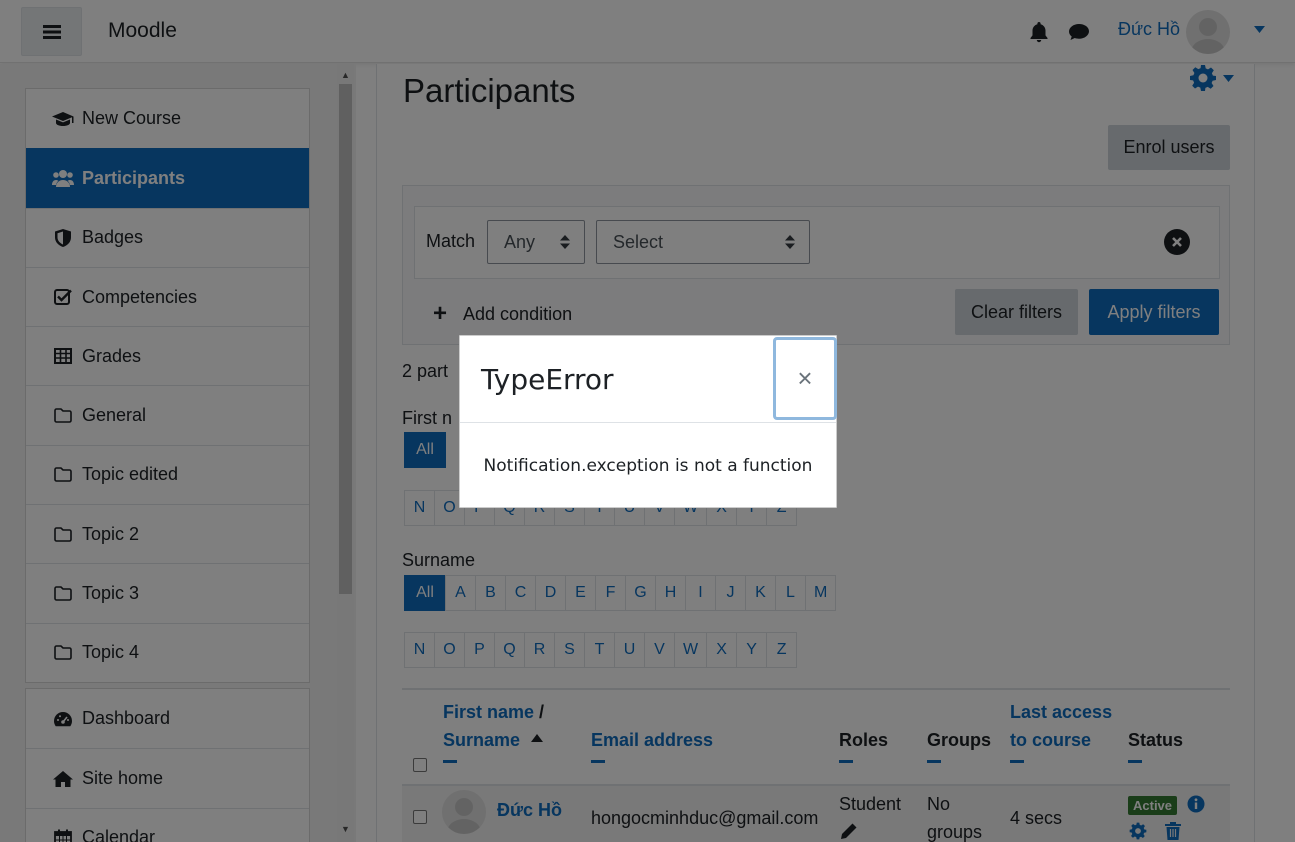 The width and height of the screenshot is (1295, 842). What do you see at coordinates (648, 379) in the screenshot?
I see `modal-header: TypeError ×` at bounding box center [648, 379].